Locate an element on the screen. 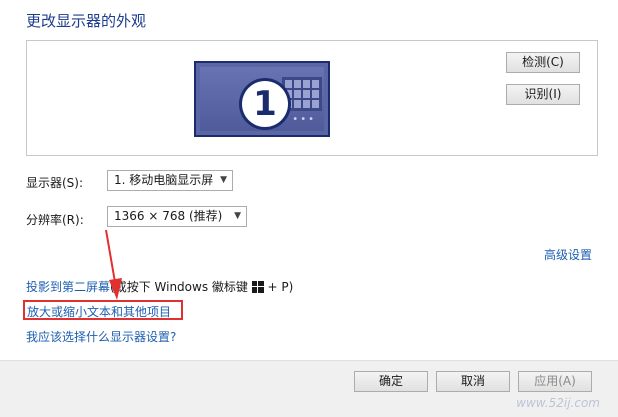  apply-button: 应用(A) is located at coordinates (555, 381).